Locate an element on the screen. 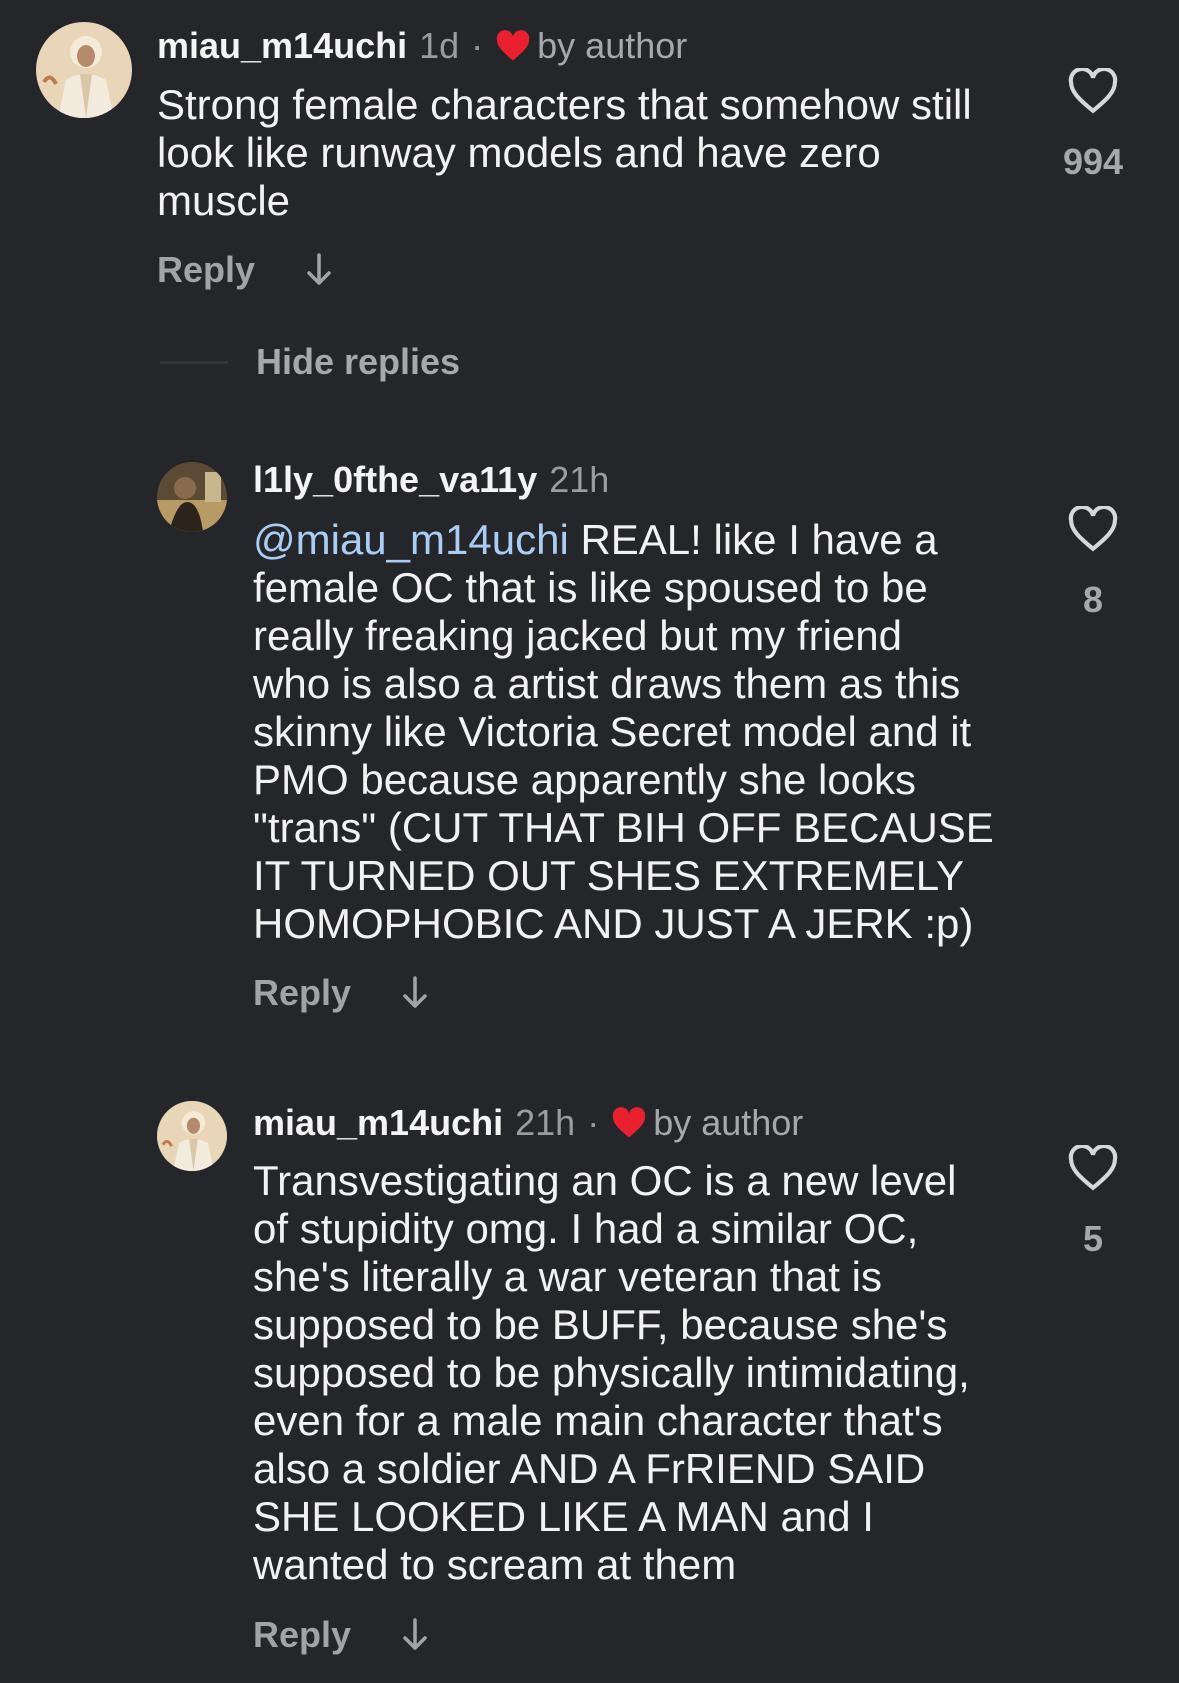 Image resolution: width=1179 pixels, height=1683 pixels. comment-text-line: supposed to be BUFF, because she's is located at coordinates (600, 1324).